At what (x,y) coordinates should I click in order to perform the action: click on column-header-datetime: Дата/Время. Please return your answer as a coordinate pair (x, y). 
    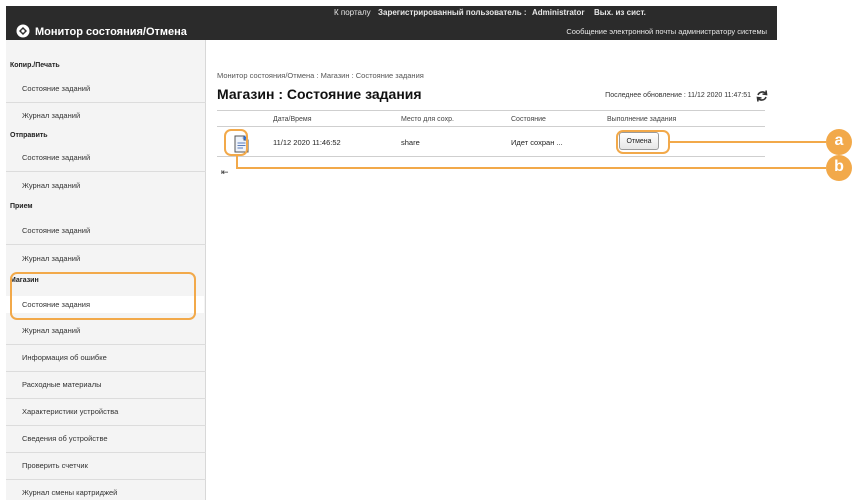
    Looking at the image, I should click on (292, 119).